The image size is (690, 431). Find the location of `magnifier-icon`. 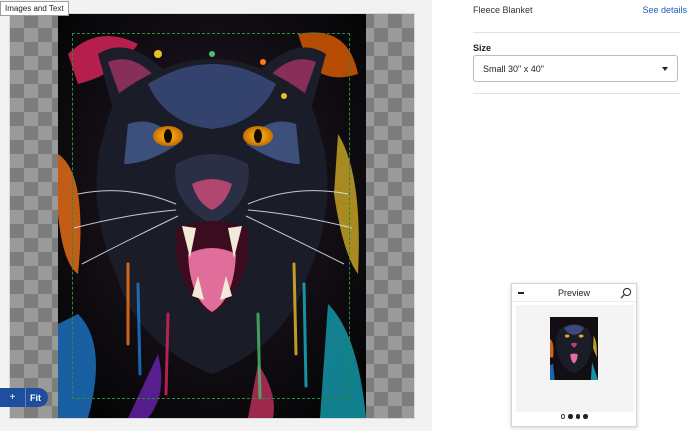

magnifier-icon is located at coordinates (626, 293).